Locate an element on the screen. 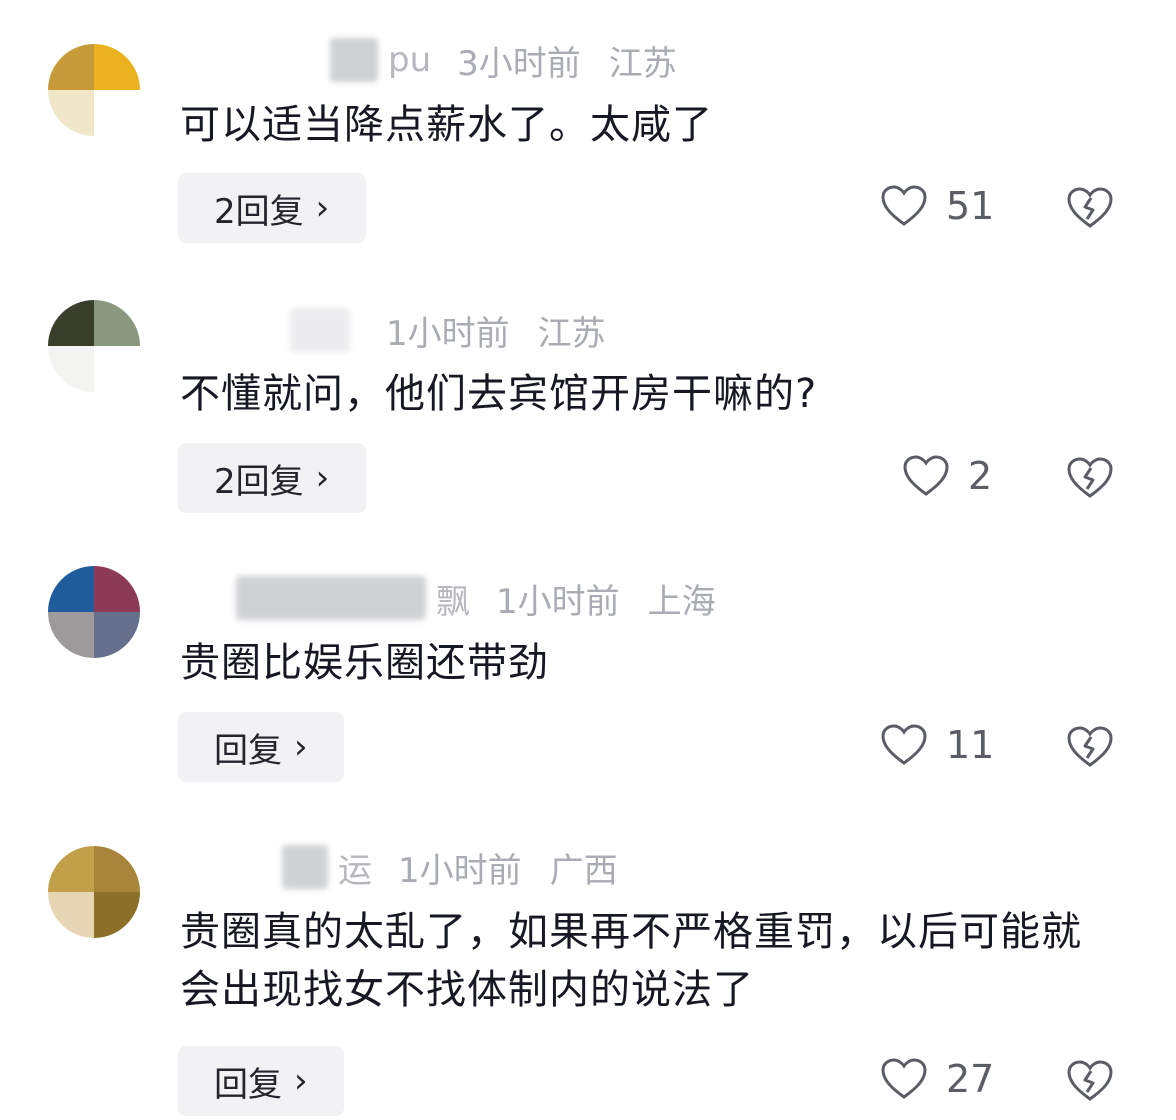 The image size is (1176, 1120). like-count: 2 is located at coordinates (980, 476).